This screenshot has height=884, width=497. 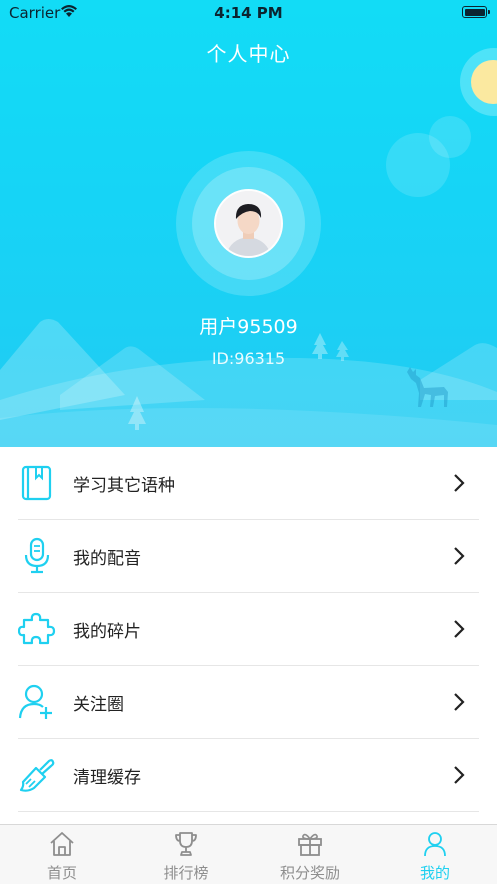 What do you see at coordinates (186, 873) in the screenshot?
I see `tab-label: 排行榜` at bounding box center [186, 873].